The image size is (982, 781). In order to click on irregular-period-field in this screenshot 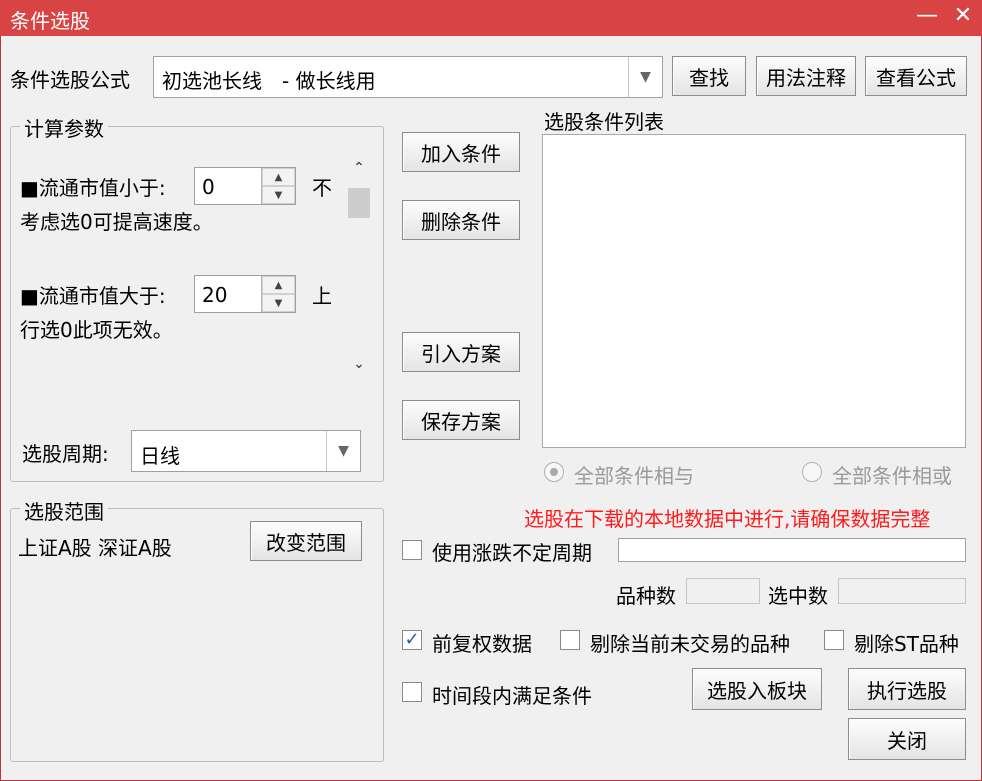, I will do `click(792, 550)`.